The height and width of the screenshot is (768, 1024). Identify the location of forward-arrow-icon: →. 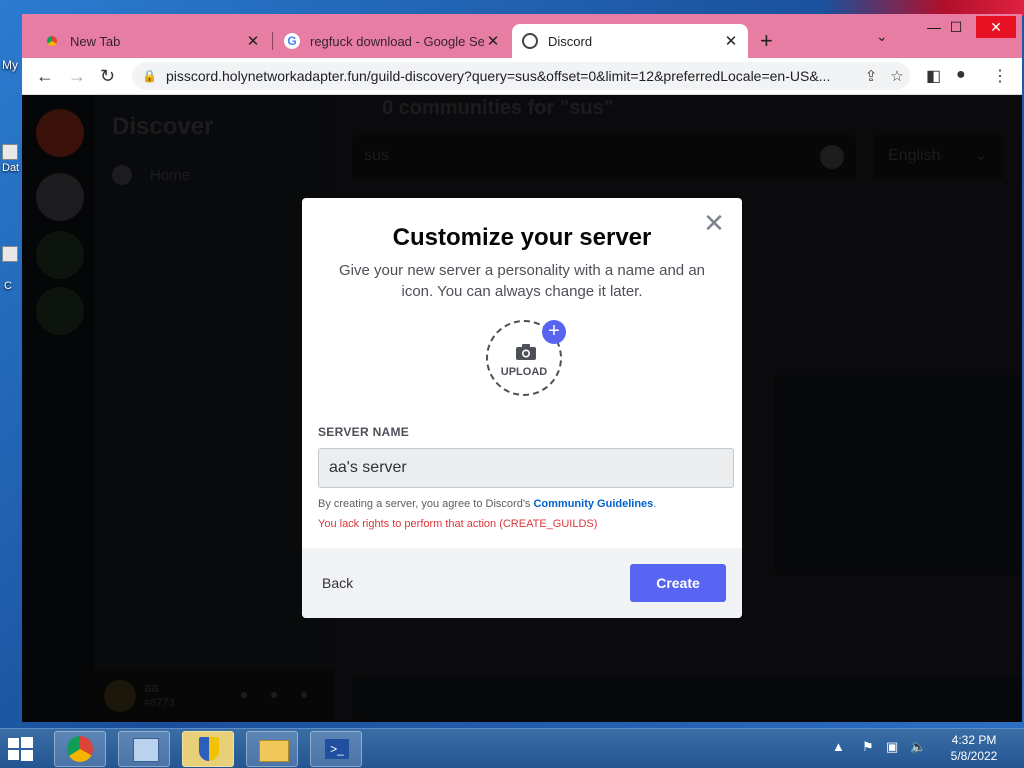
(77, 76).